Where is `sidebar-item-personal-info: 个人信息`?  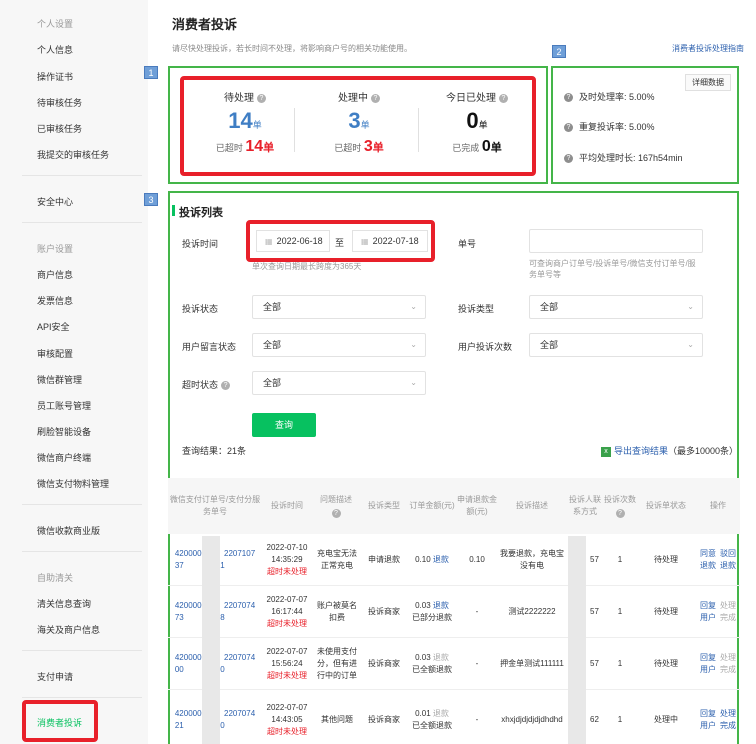
sidebar-item-personal-info: 个人信息 is located at coordinates (55, 49).